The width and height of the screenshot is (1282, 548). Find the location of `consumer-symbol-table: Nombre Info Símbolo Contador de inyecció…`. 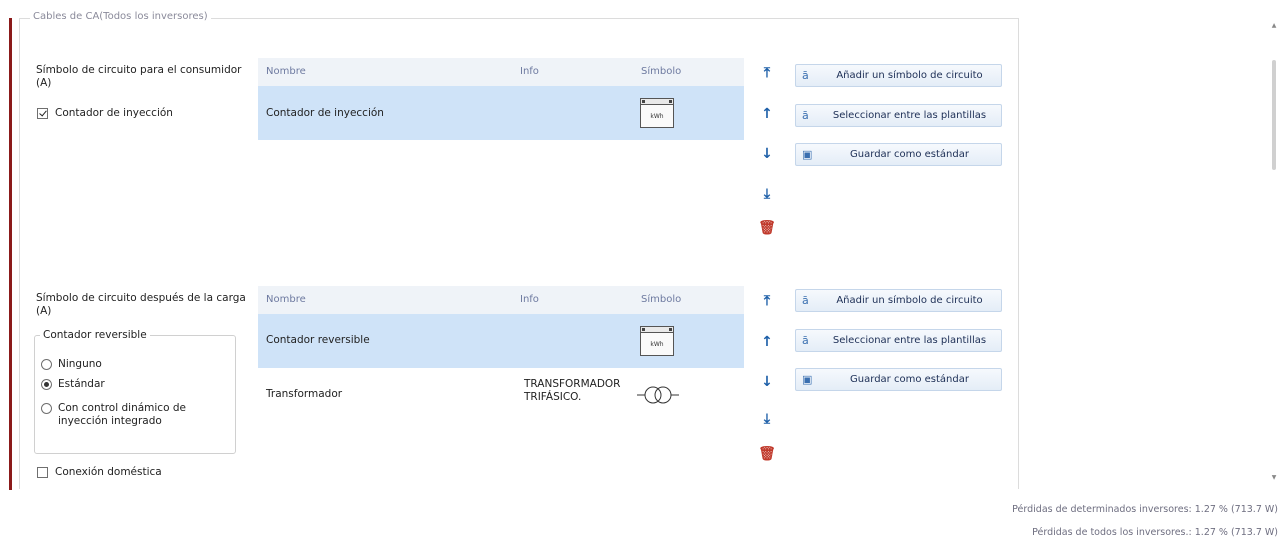

consumer-symbol-table: Nombre Info Símbolo Contador de inyecció… is located at coordinates (501, 148).